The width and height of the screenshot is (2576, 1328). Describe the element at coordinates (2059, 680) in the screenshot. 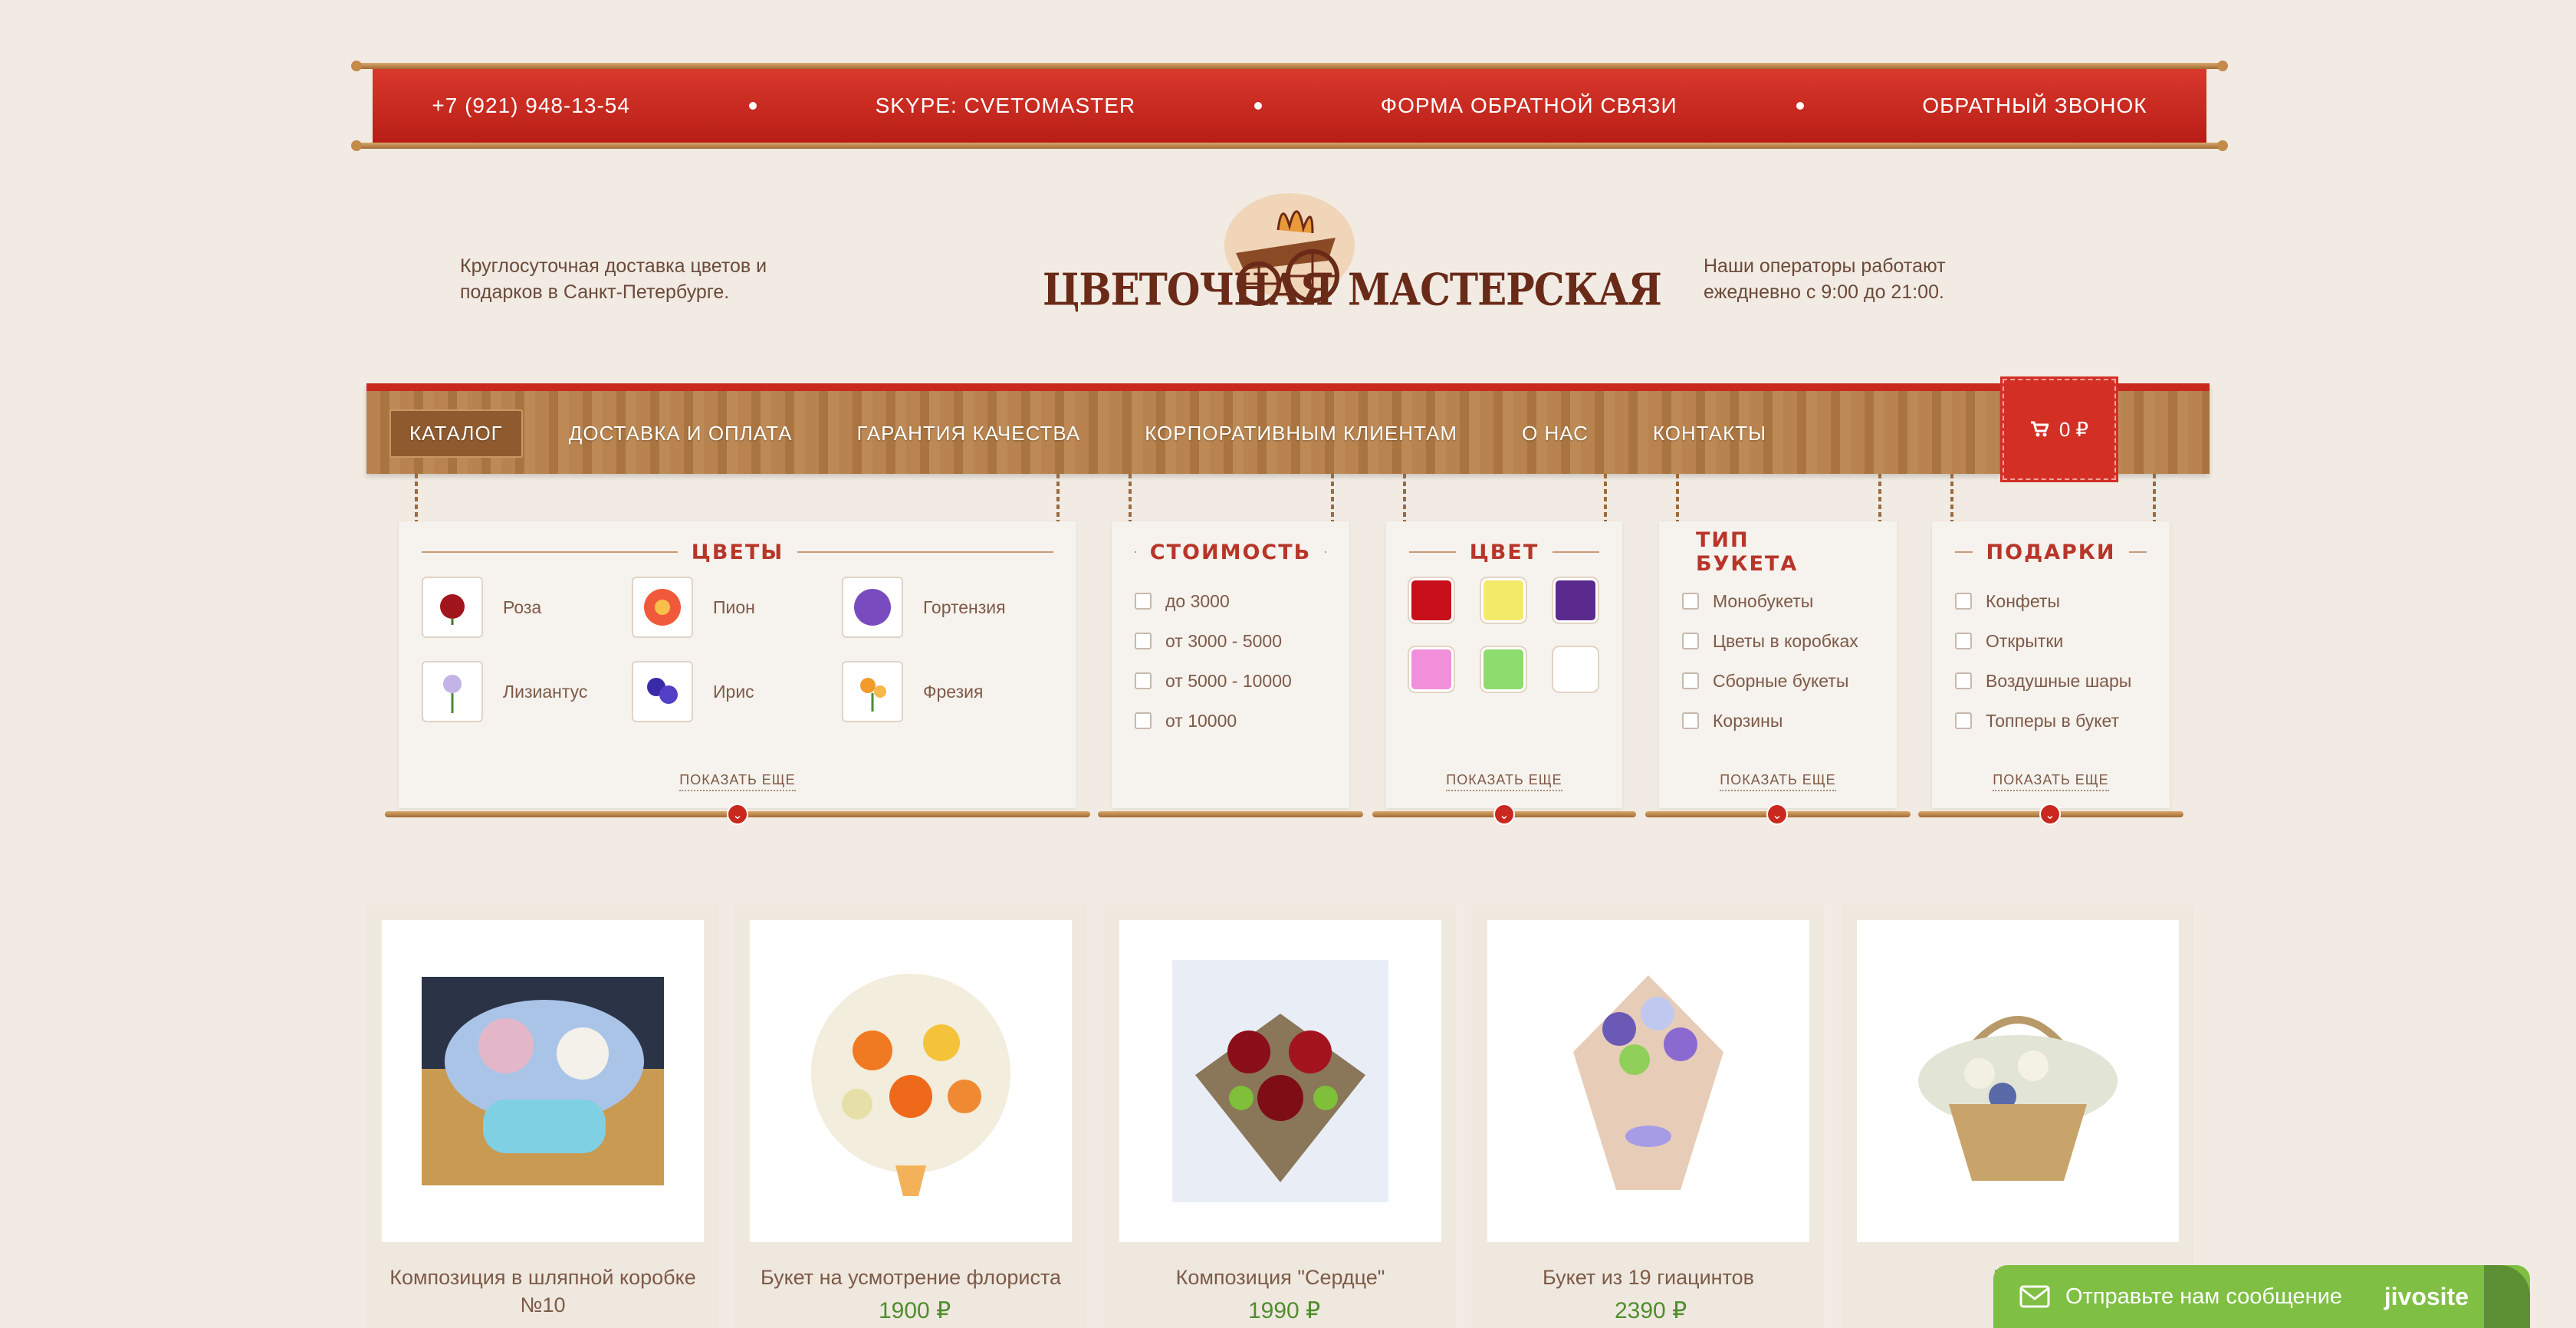

I see `option-label: Воздушные шары` at that location.